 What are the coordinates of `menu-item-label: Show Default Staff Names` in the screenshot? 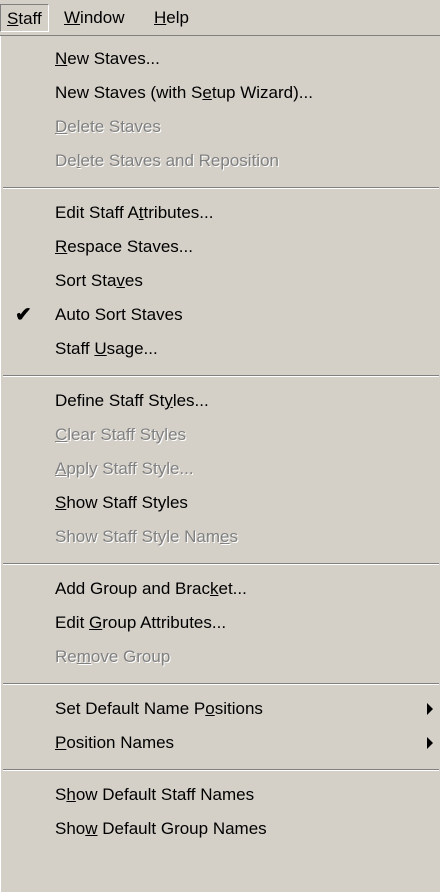 It's located at (155, 794).